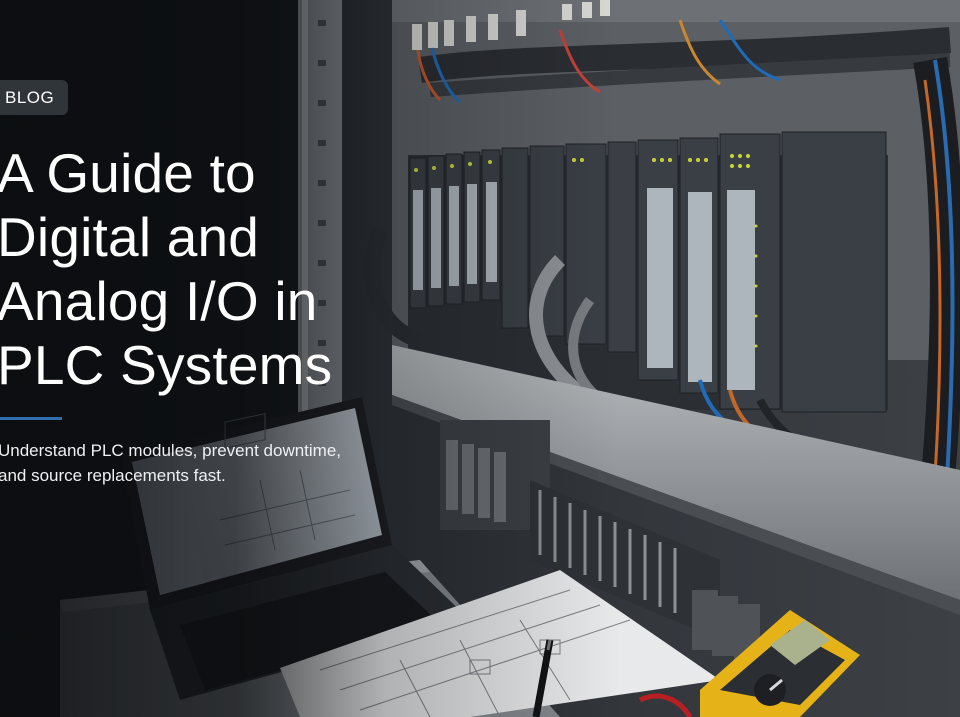 This screenshot has width=960, height=717. Describe the element at coordinates (34, 97) in the screenshot. I see `category-badge: BLOG` at that location.